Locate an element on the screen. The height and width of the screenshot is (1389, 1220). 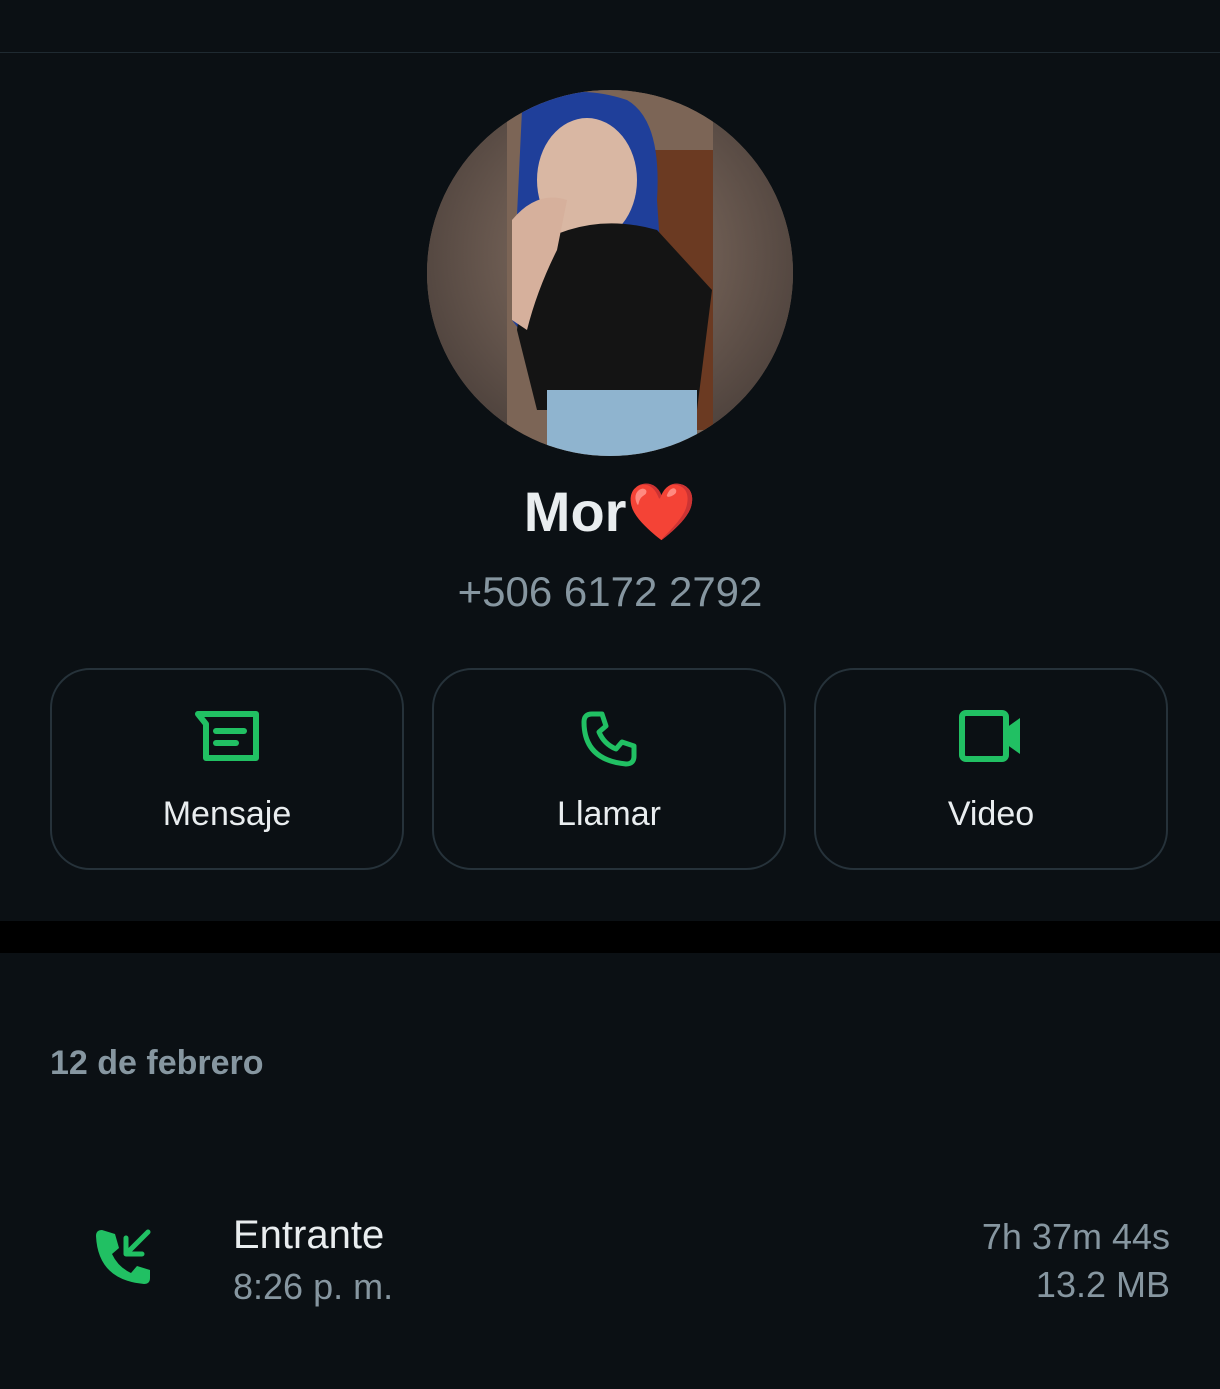
message-button: Mensaje is located at coordinates (227, 769).